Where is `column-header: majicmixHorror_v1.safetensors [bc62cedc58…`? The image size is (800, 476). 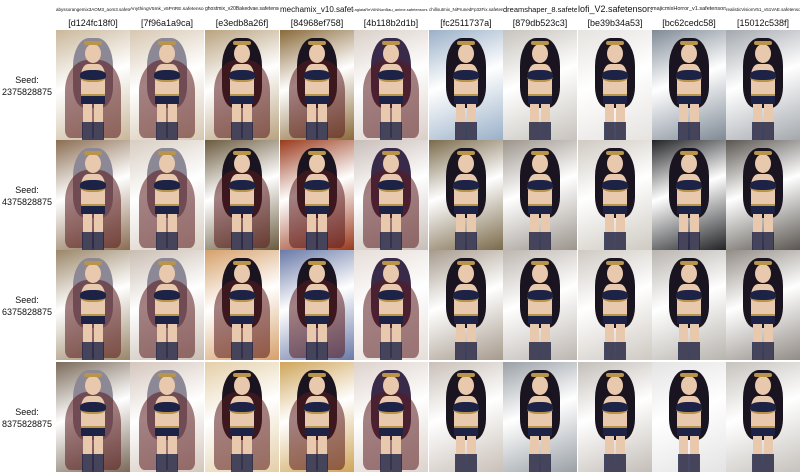
column-header: majicmixHorror_v1.safetensors [bc62cedc58… is located at coordinates (689, 15).